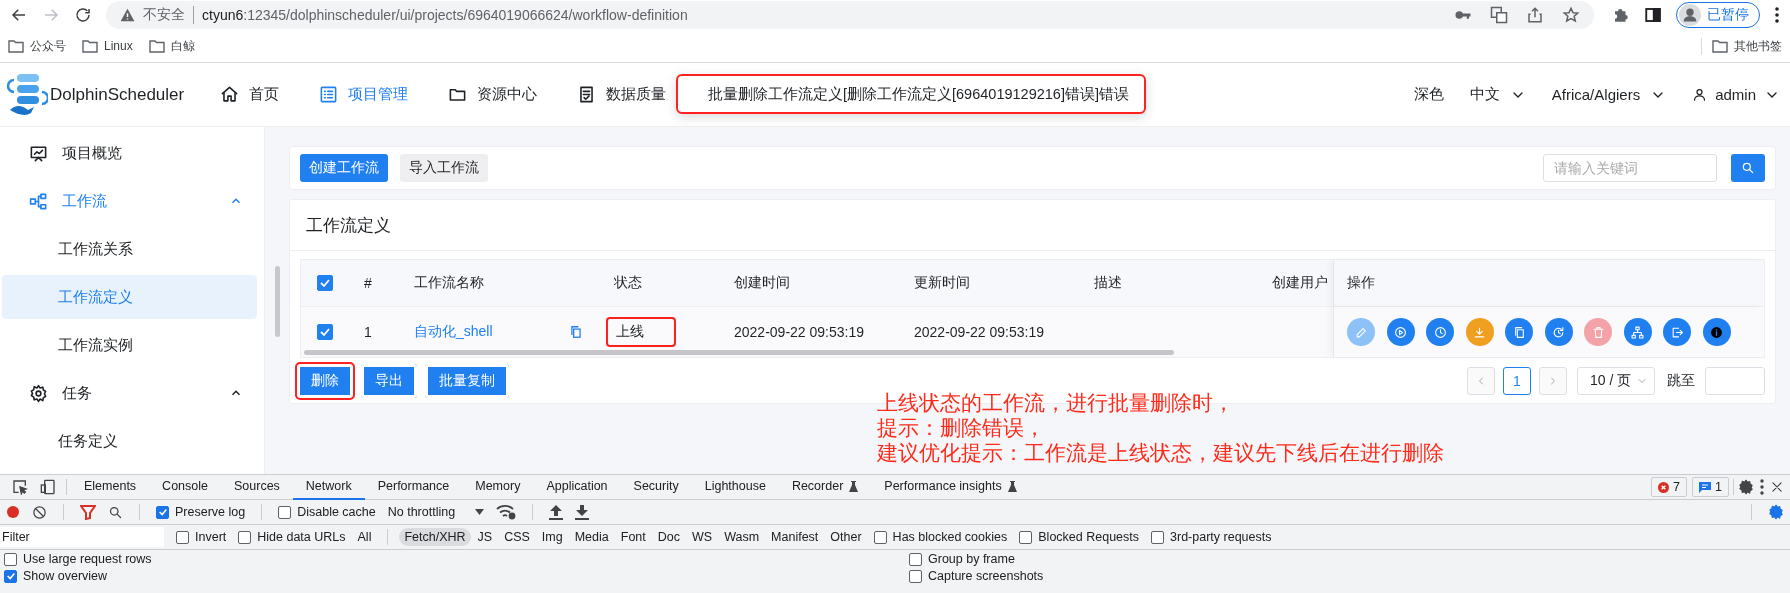 The height and width of the screenshot is (593, 1790). I want to click on type-filter: All, so click(364, 537).